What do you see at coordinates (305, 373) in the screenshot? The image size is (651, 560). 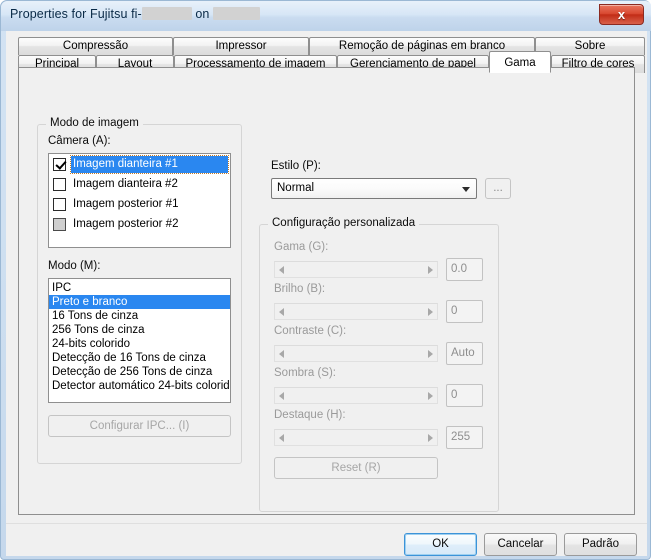 I see `shadow-label: Sombra (S):` at bounding box center [305, 373].